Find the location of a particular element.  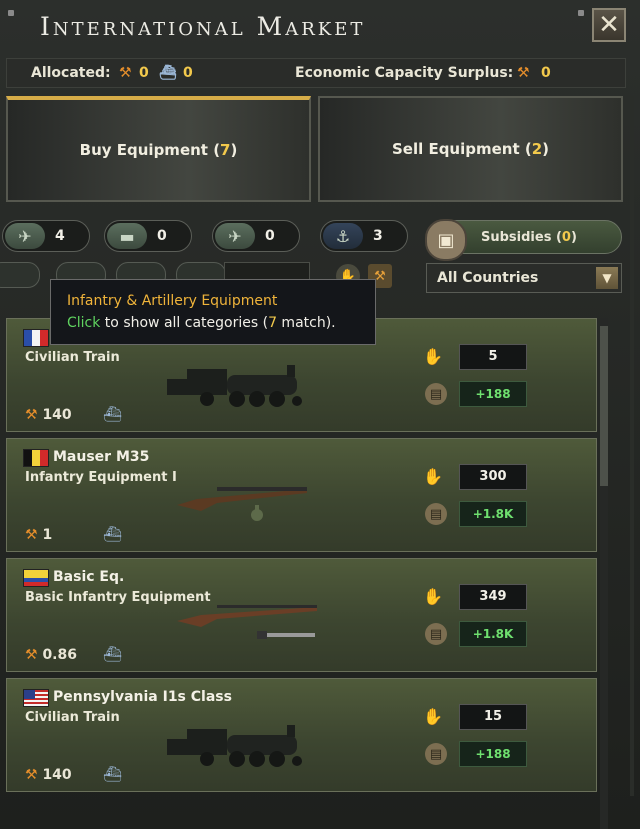

scrollbar-thumb is located at coordinates (604, 406).